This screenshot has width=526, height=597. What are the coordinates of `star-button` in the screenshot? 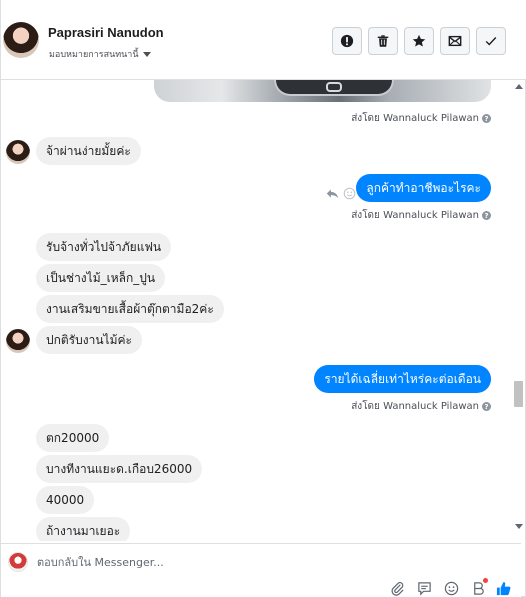 It's located at (419, 41).